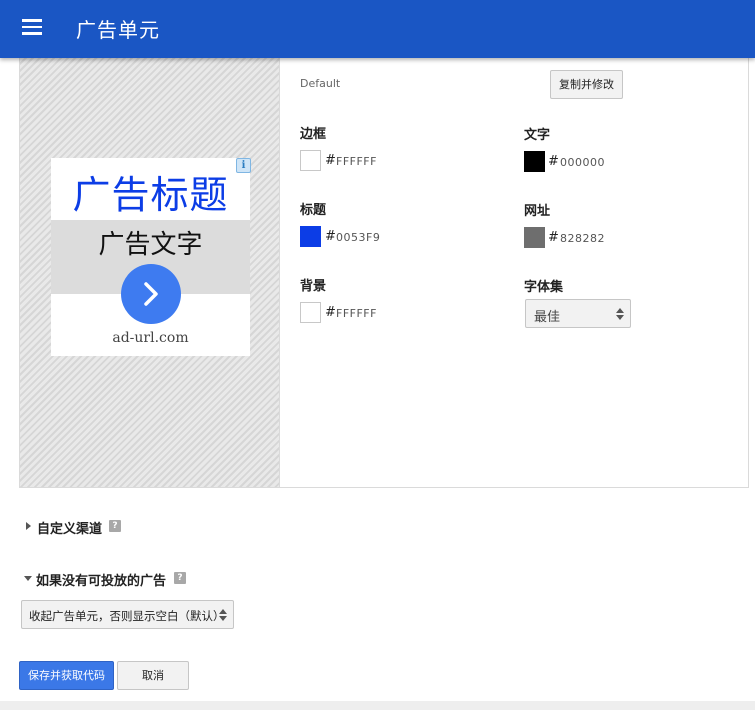 This screenshot has width=755, height=710. I want to click on no-ads-behavior-selected: 收起广告单元，否则显示空白（默认）, so click(127, 616).